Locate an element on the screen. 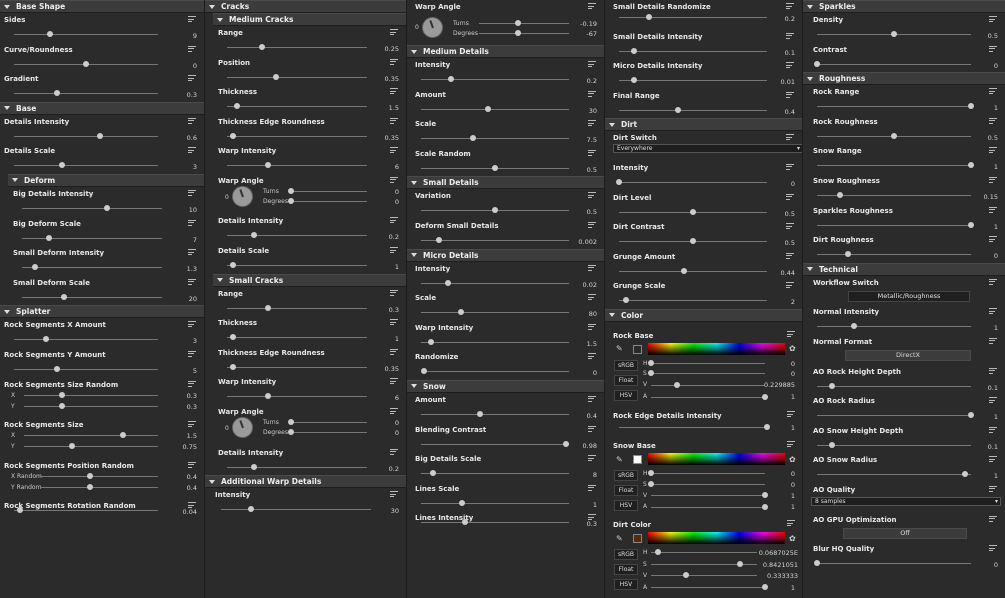 Image resolution: width=1005 pixels, height=598 pixels. float-mode-button: Float is located at coordinates (626, 490).